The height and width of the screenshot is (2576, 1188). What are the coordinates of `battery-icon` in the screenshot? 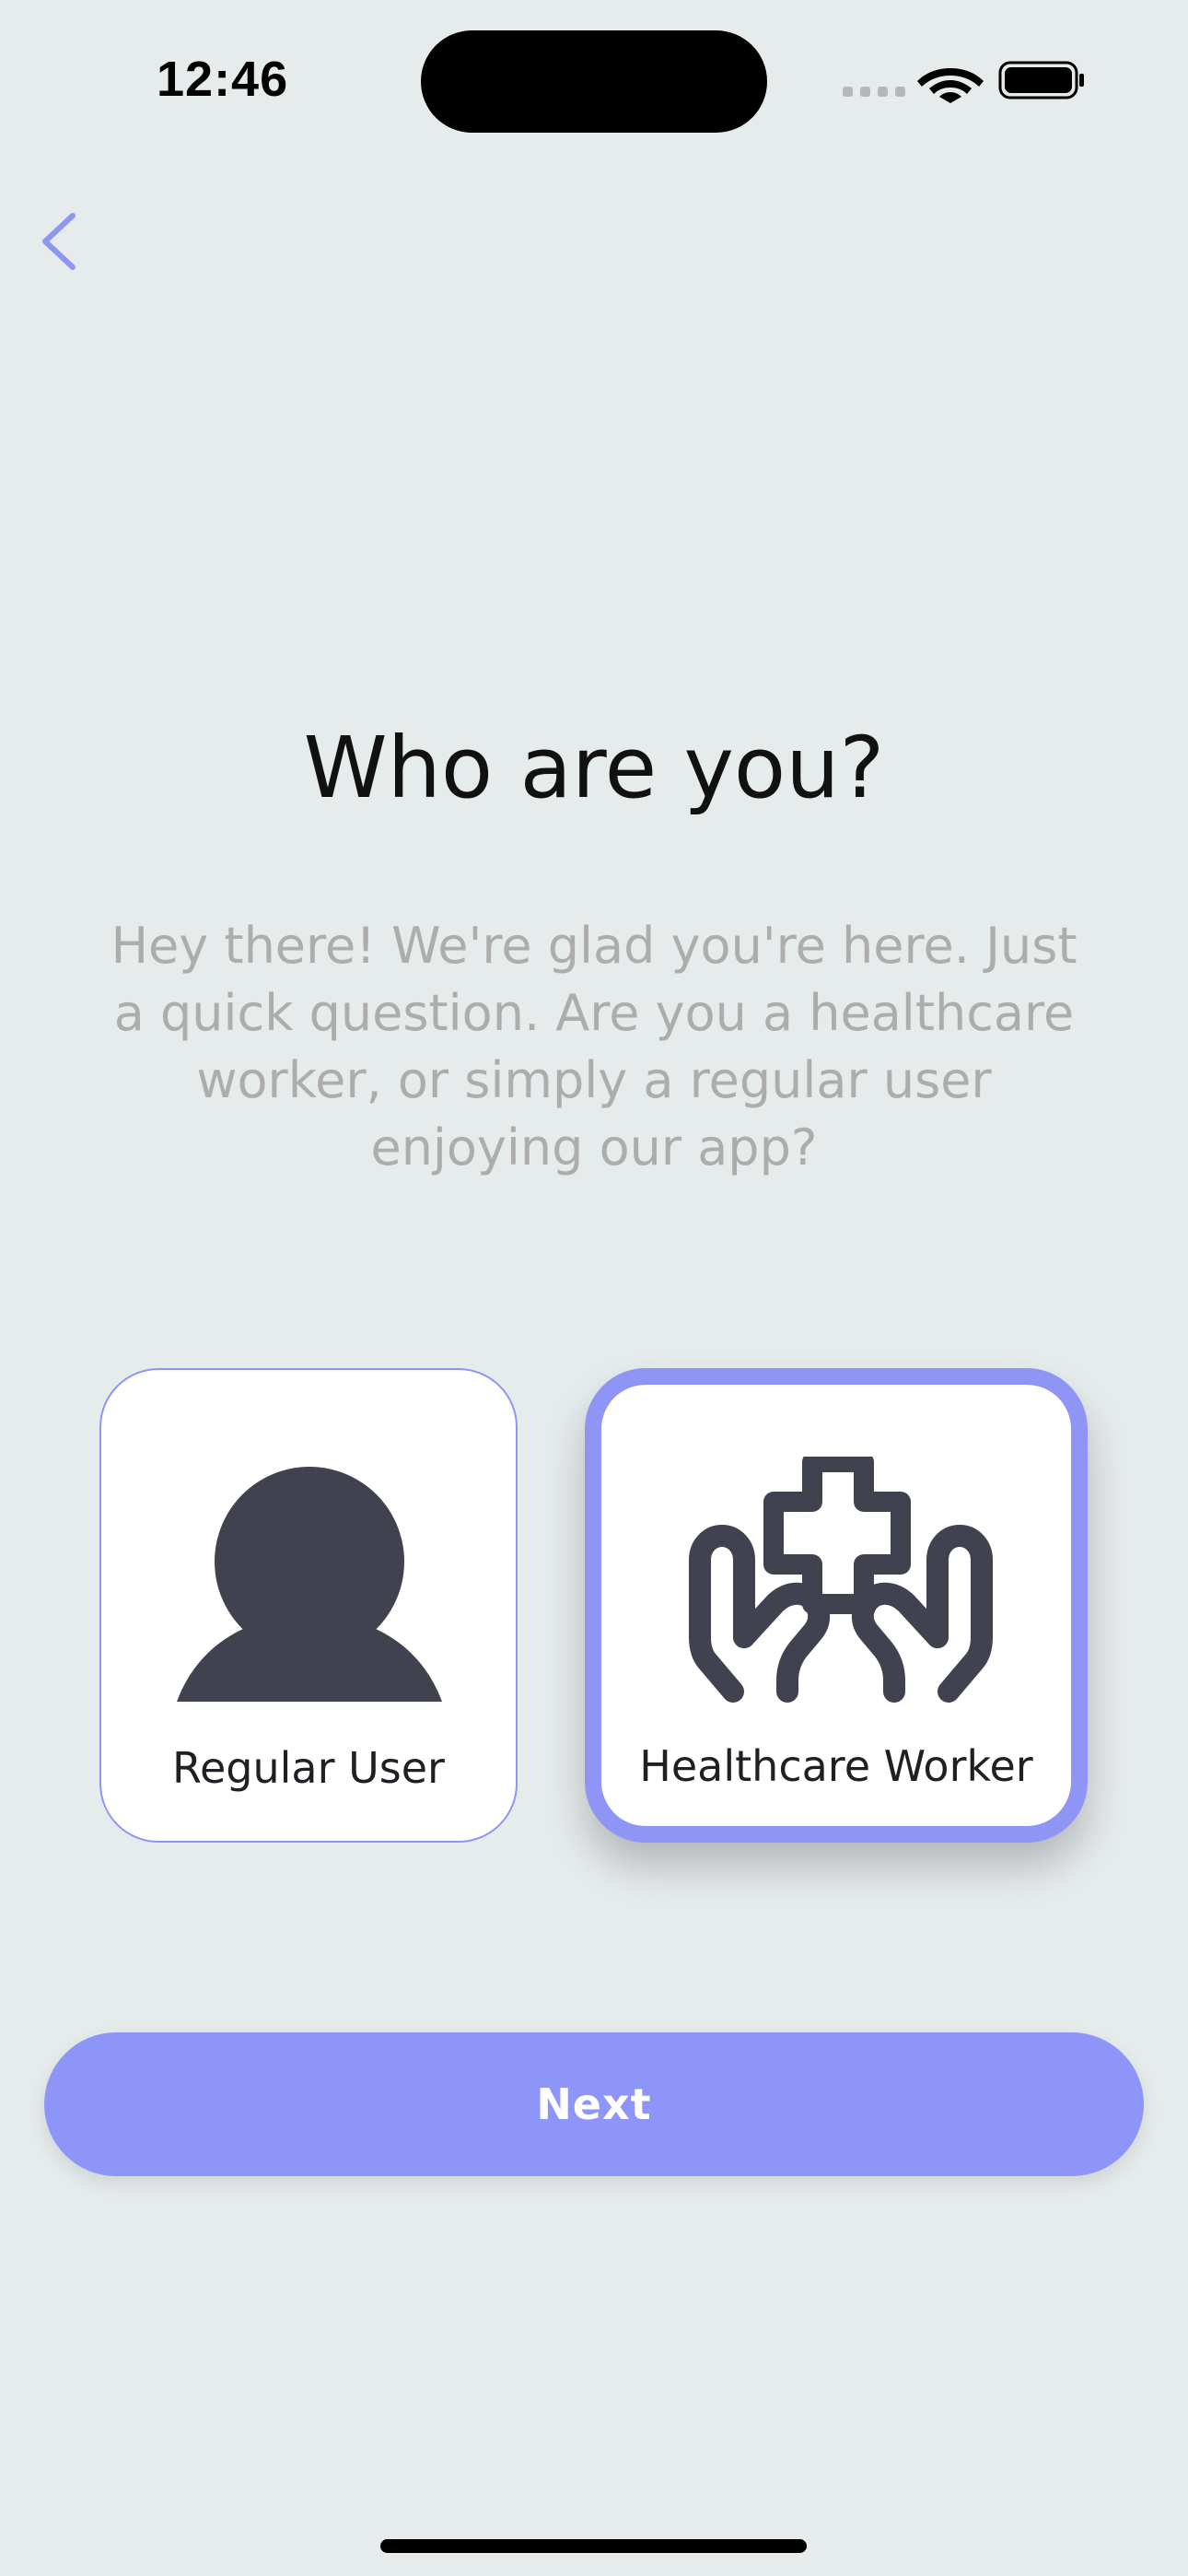 It's located at (1041, 80).